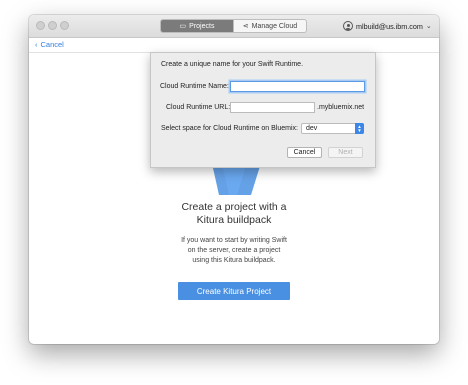 This screenshot has height=385, width=468. I want to click on next-button-label: Next, so click(345, 152).